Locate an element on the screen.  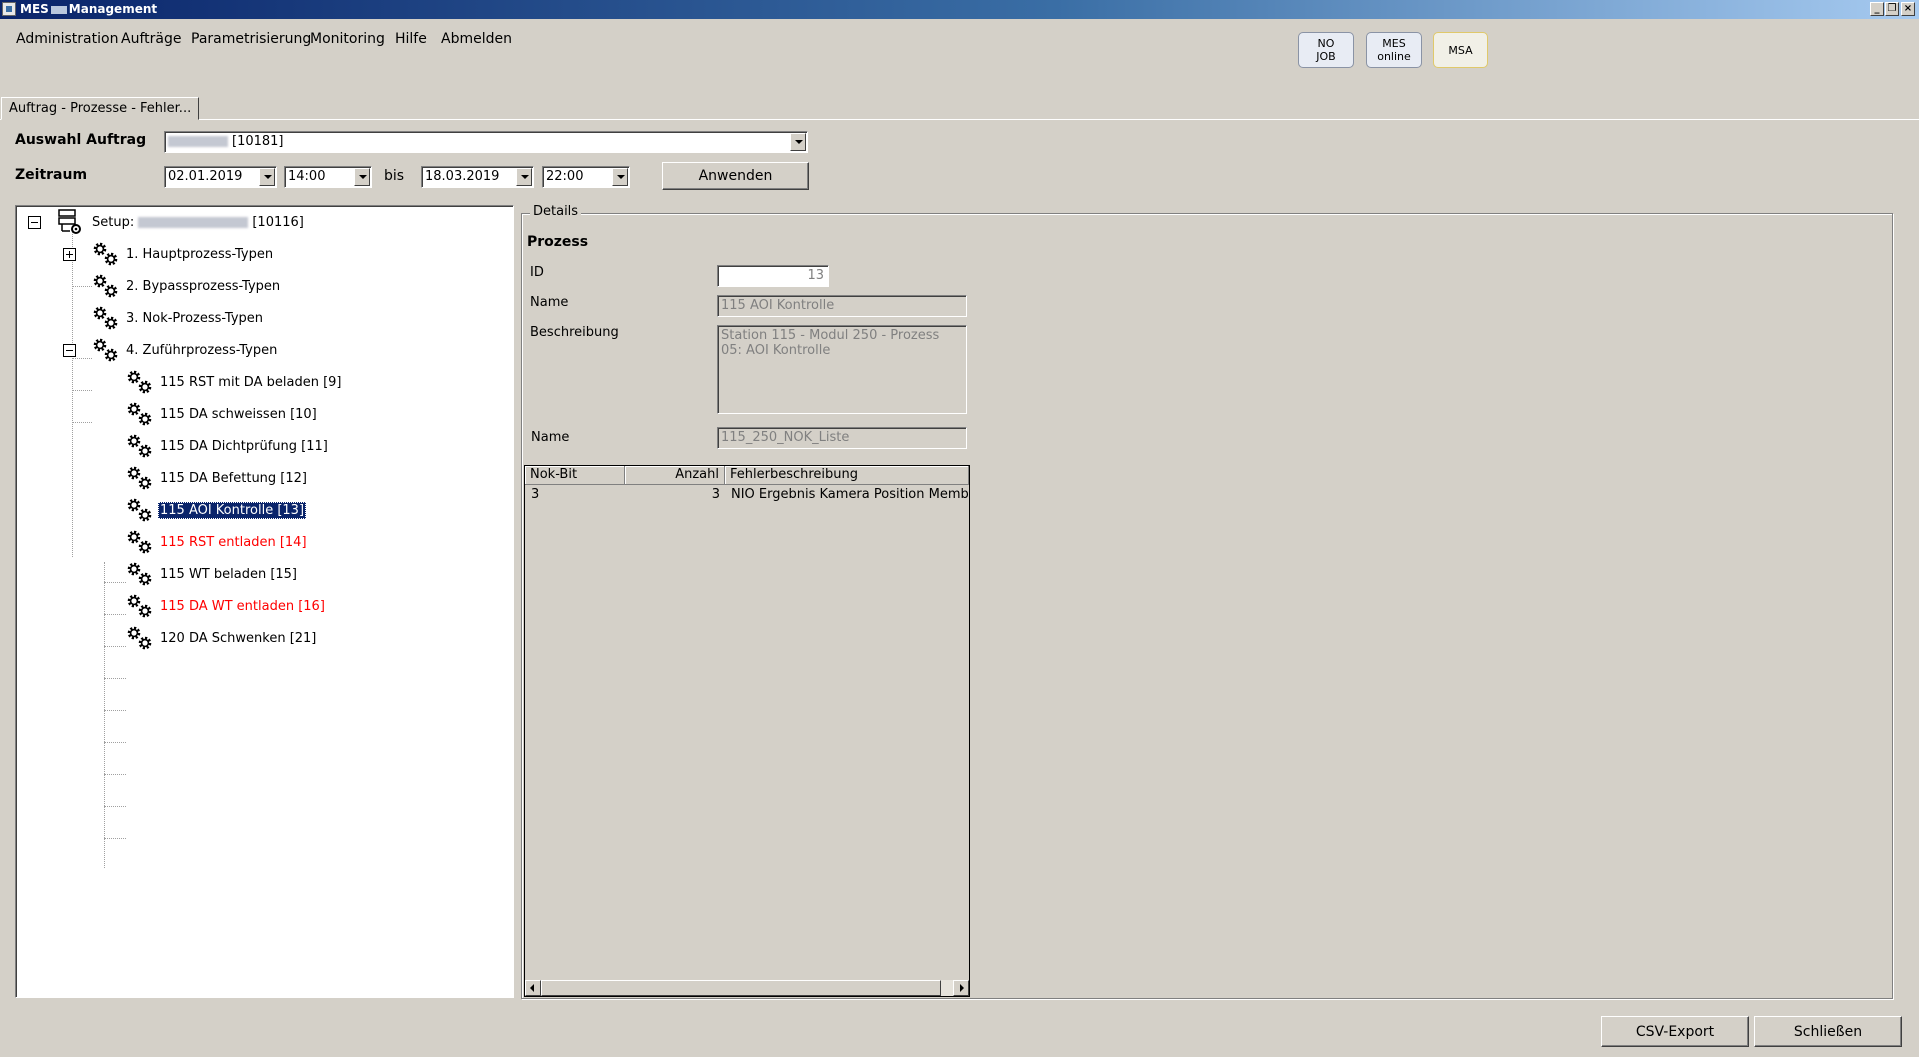
tree-item: 120 DA Schwenken [21] is located at coordinates (222, 638).